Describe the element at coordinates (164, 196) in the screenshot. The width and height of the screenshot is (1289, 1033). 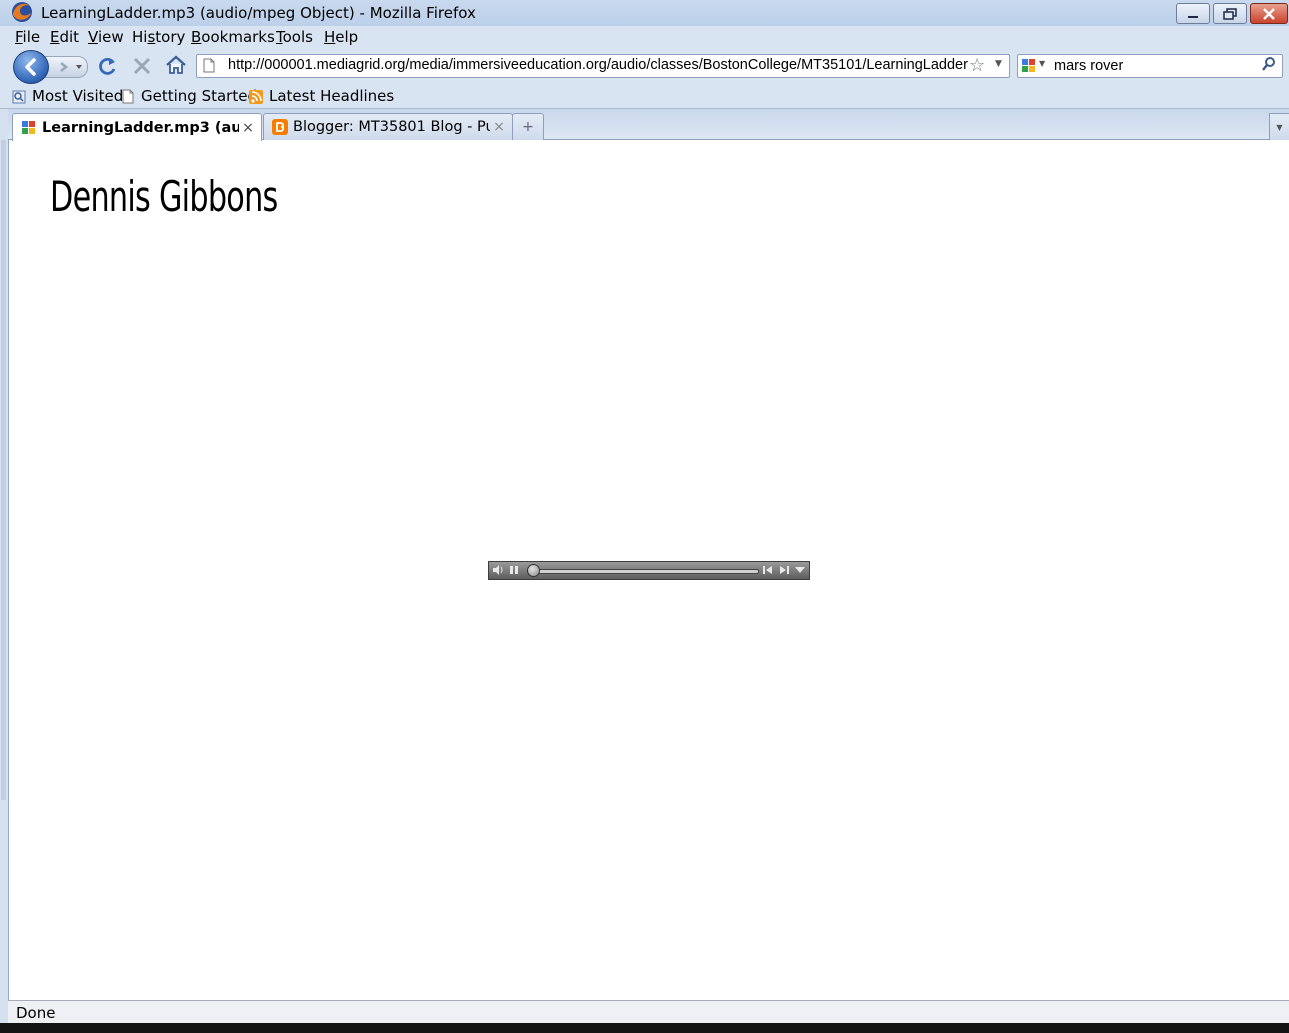
I see `page-title: Dennis Gibbons` at that location.